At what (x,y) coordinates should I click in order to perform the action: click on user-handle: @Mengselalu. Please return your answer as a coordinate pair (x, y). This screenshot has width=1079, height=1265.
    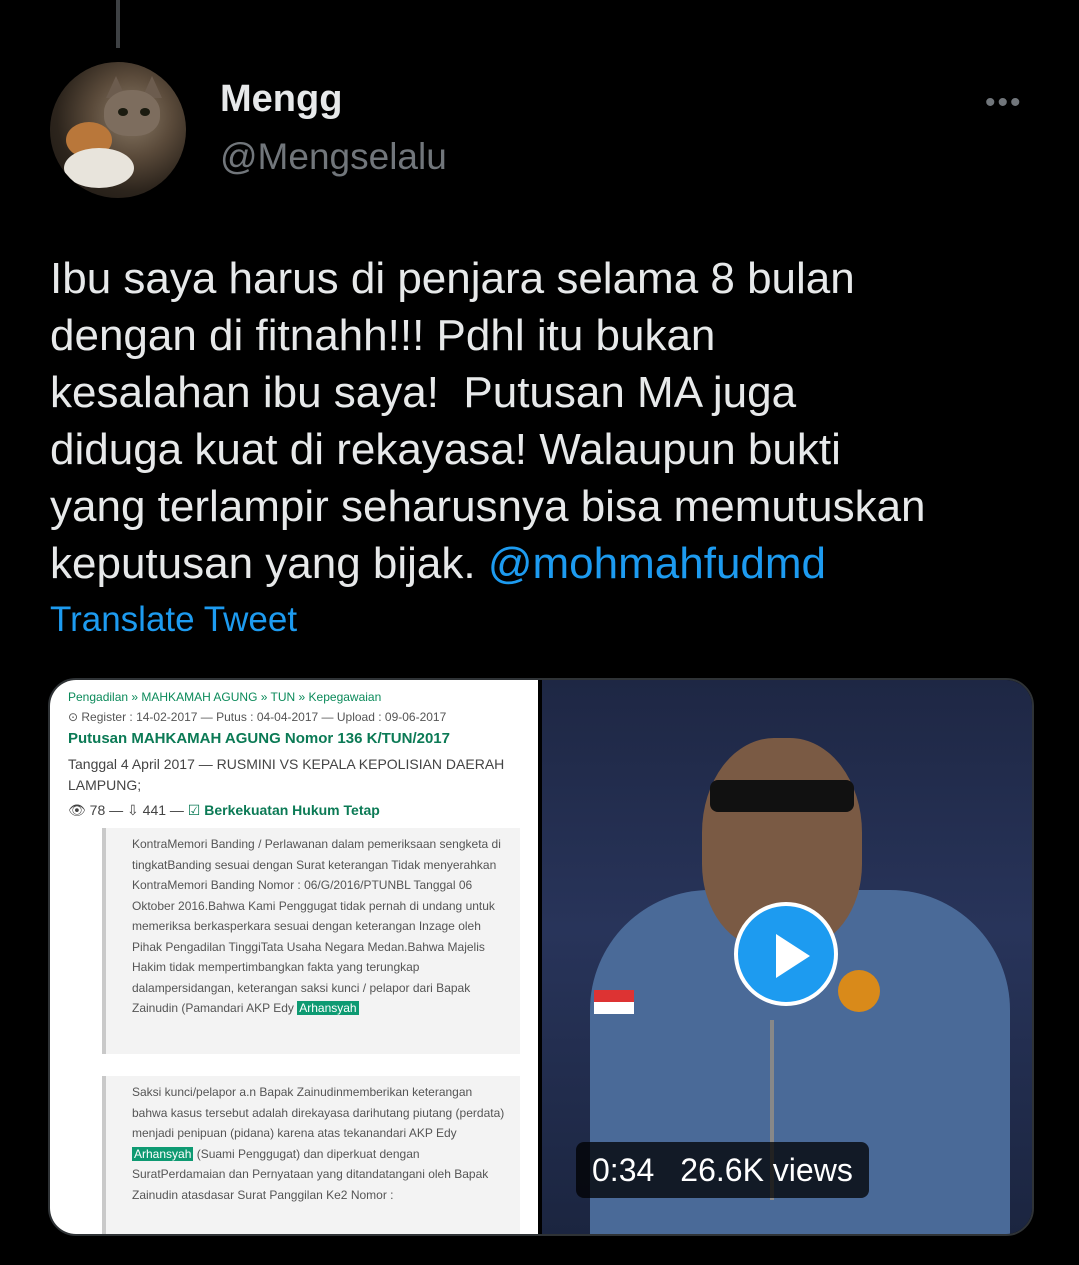
    Looking at the image, I should click on (333, 157).